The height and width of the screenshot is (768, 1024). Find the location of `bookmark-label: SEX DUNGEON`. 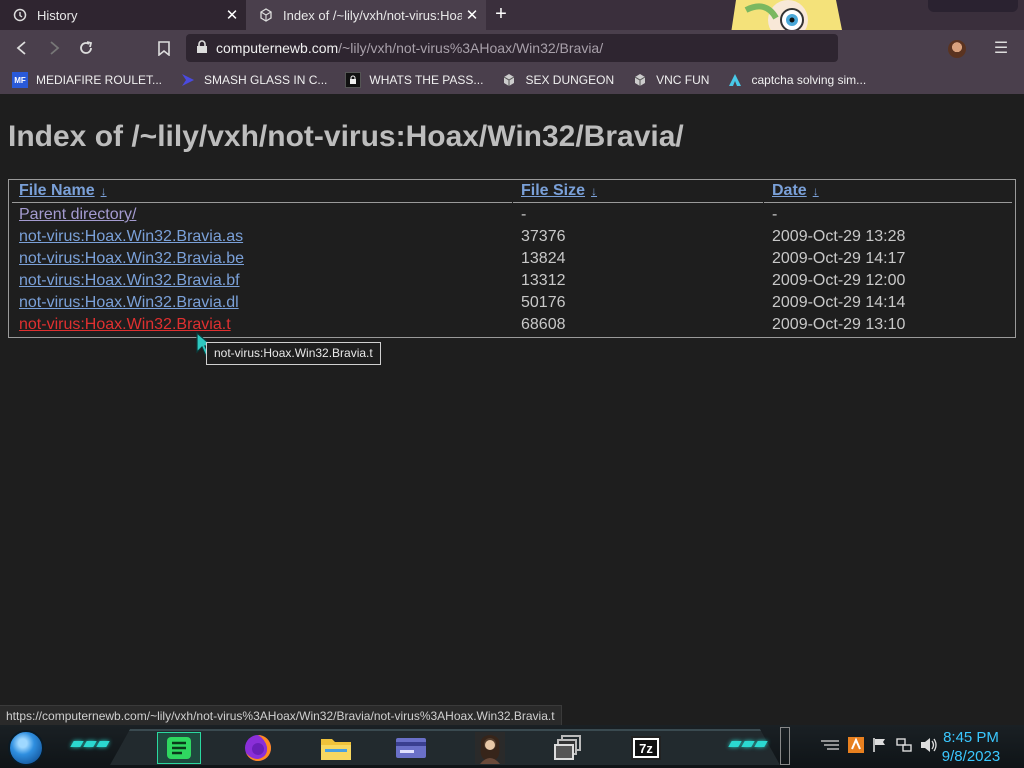

bookmark-label: SEX DUNGEON is located at coordinates (570, 80).